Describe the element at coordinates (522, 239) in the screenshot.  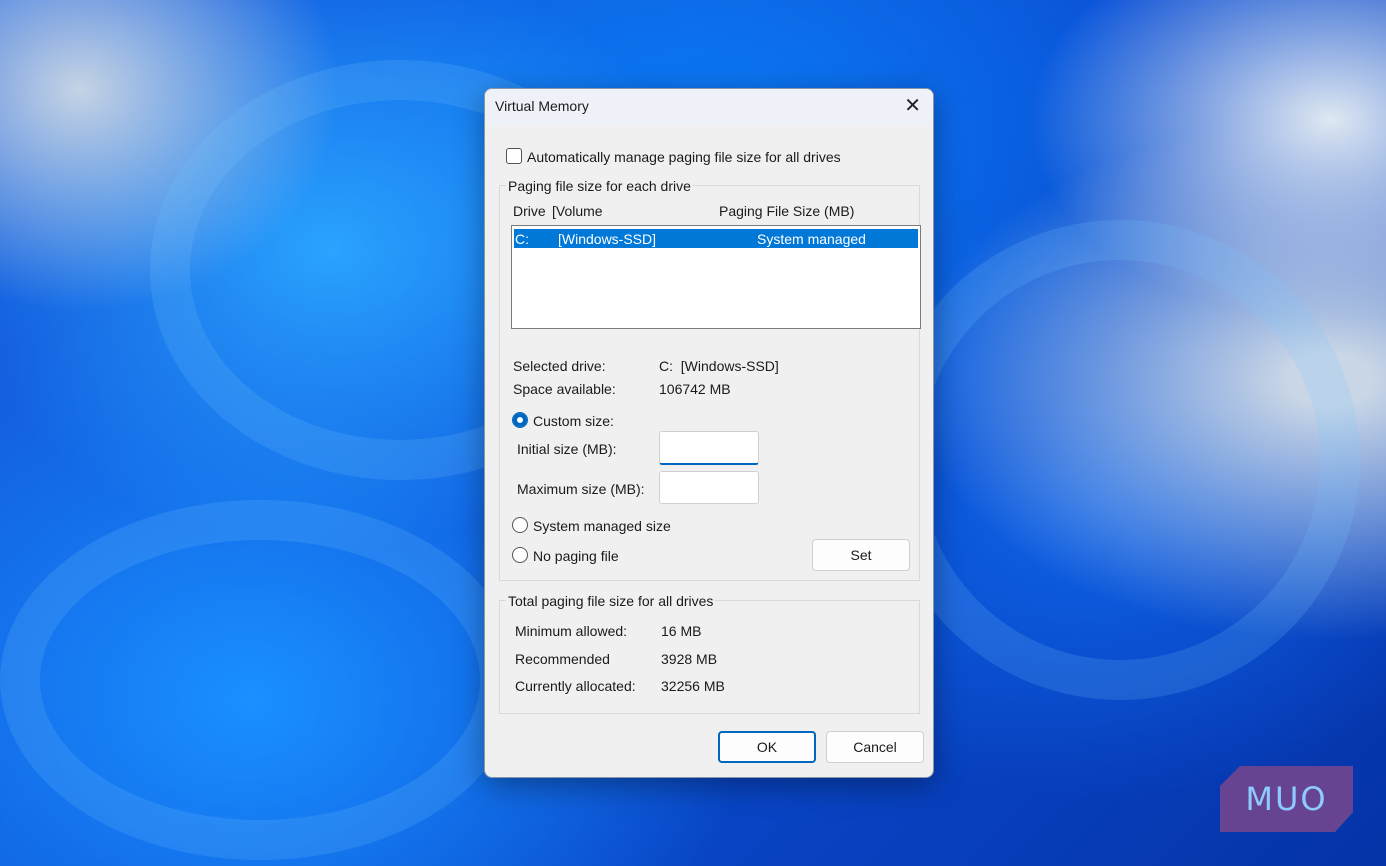
I see `row-drive: C:` at that location.